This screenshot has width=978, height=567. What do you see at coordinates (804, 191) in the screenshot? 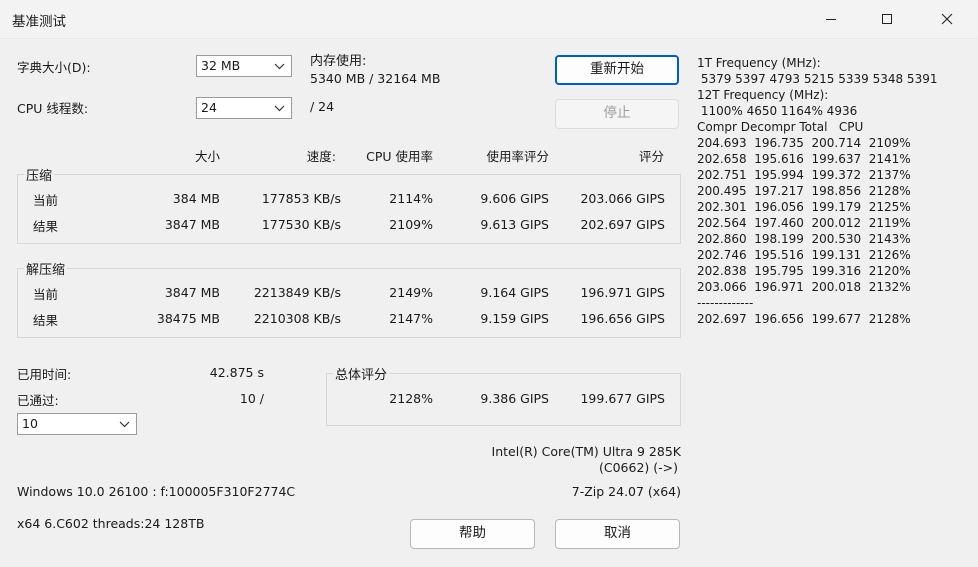
I see `result-row: 200.495 197.217 198.856 2128%` at bounding box center [804, 191].